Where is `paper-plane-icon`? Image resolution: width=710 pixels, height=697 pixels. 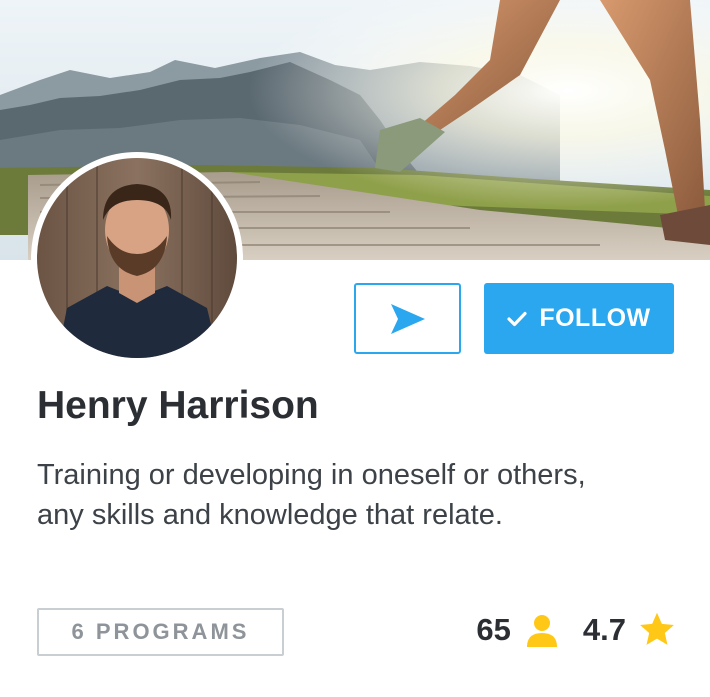 paper-plane-icon is located at coordinates (407, 318).